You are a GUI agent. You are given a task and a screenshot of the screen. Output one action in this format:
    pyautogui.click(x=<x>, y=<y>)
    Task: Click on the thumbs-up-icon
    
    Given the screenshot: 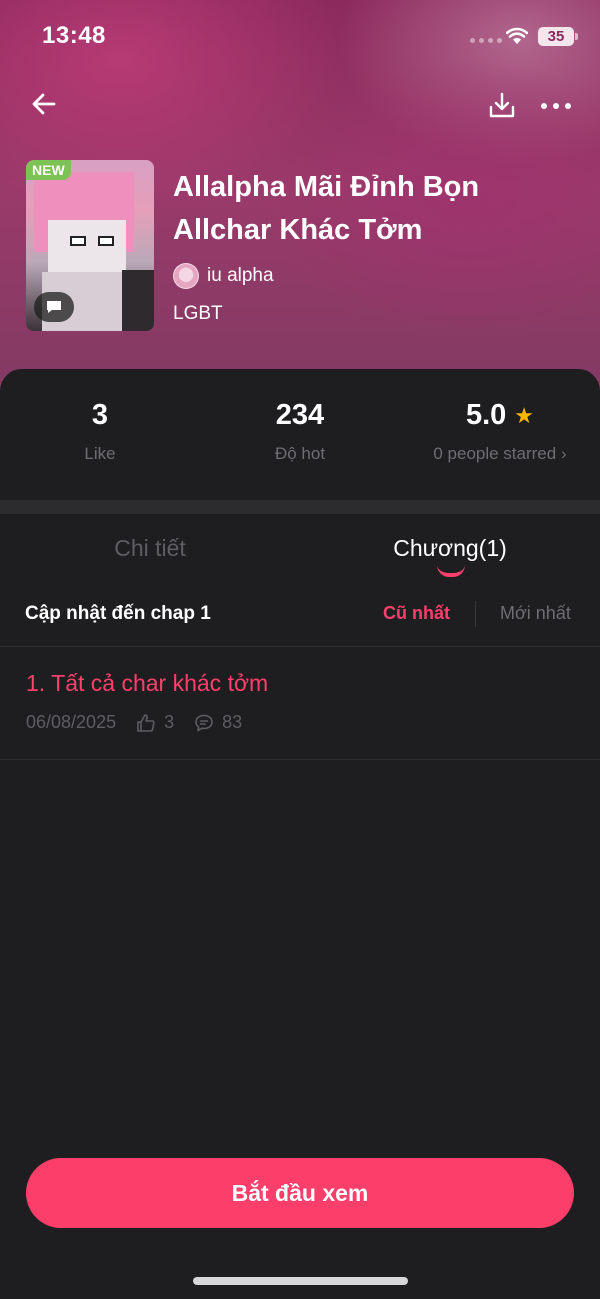 What is the action you would take?
    pyautogui.click(x=146, y=722)
    